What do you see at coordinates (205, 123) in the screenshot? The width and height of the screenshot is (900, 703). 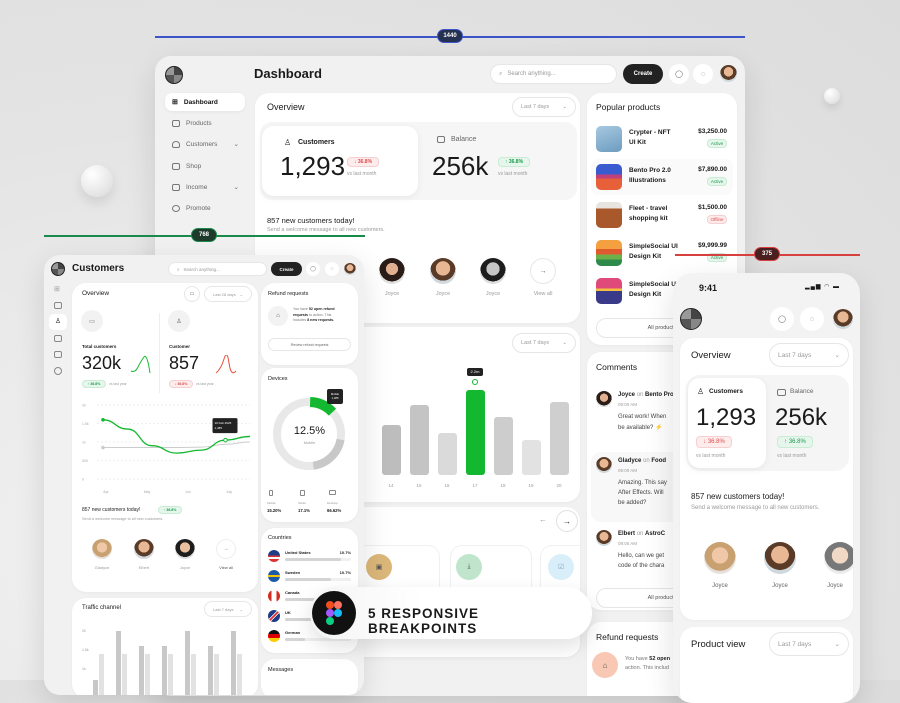 I see `sidebar-item-products: Products` at bounding box center [205, 123].